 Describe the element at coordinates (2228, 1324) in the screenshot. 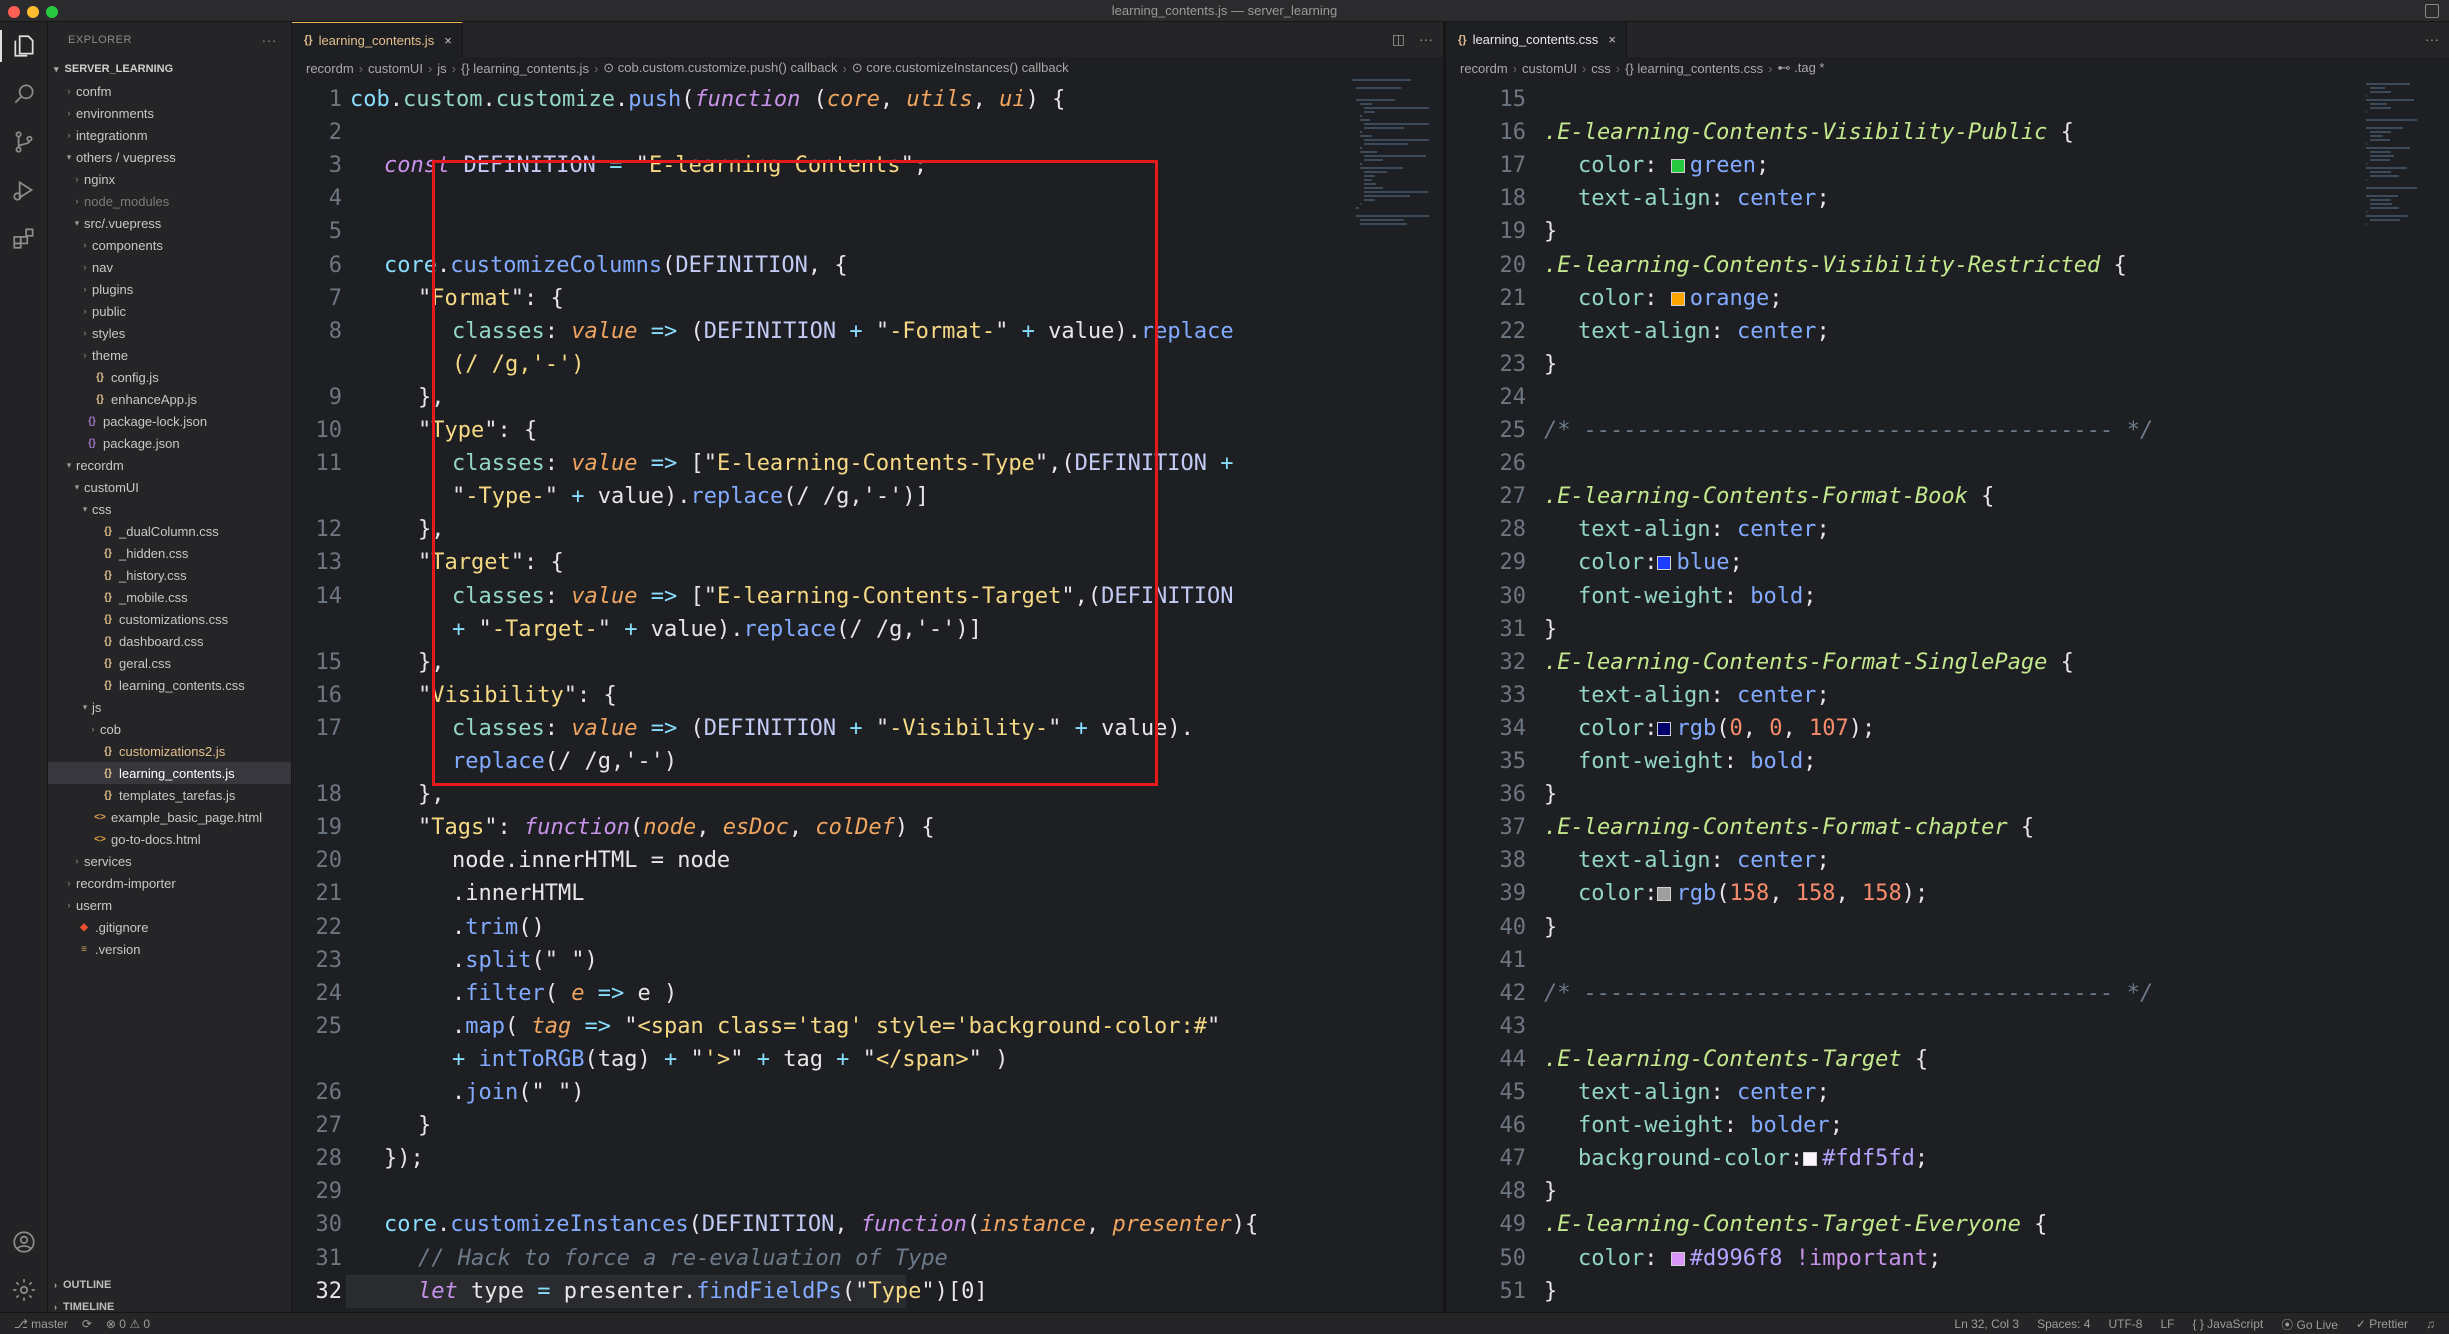

I see `language-mode: { } JavaScript` at that location.